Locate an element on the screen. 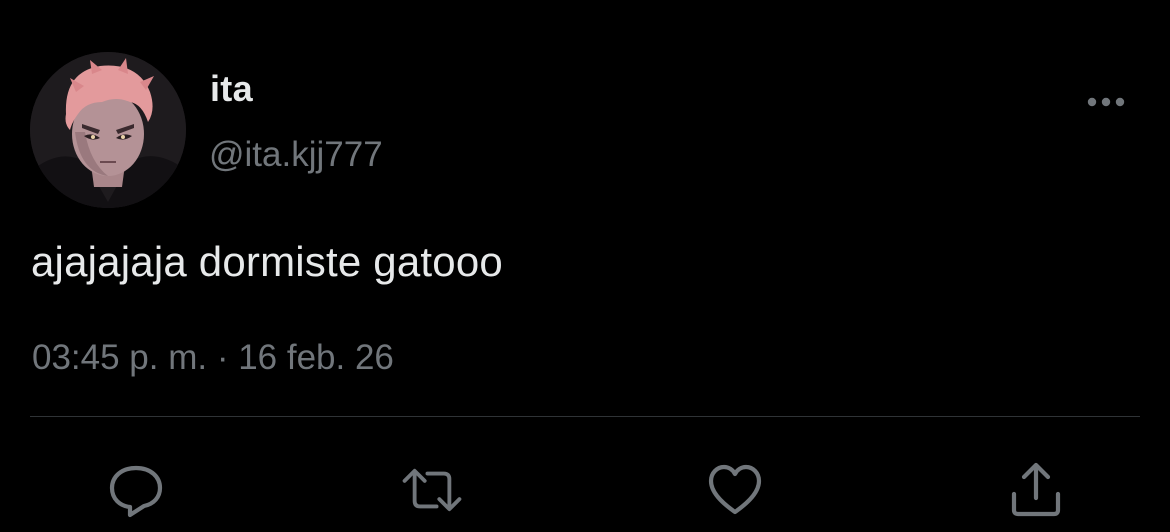 This screenshot has height=532, width=1170. avatar is located at coordinates (108, 130).